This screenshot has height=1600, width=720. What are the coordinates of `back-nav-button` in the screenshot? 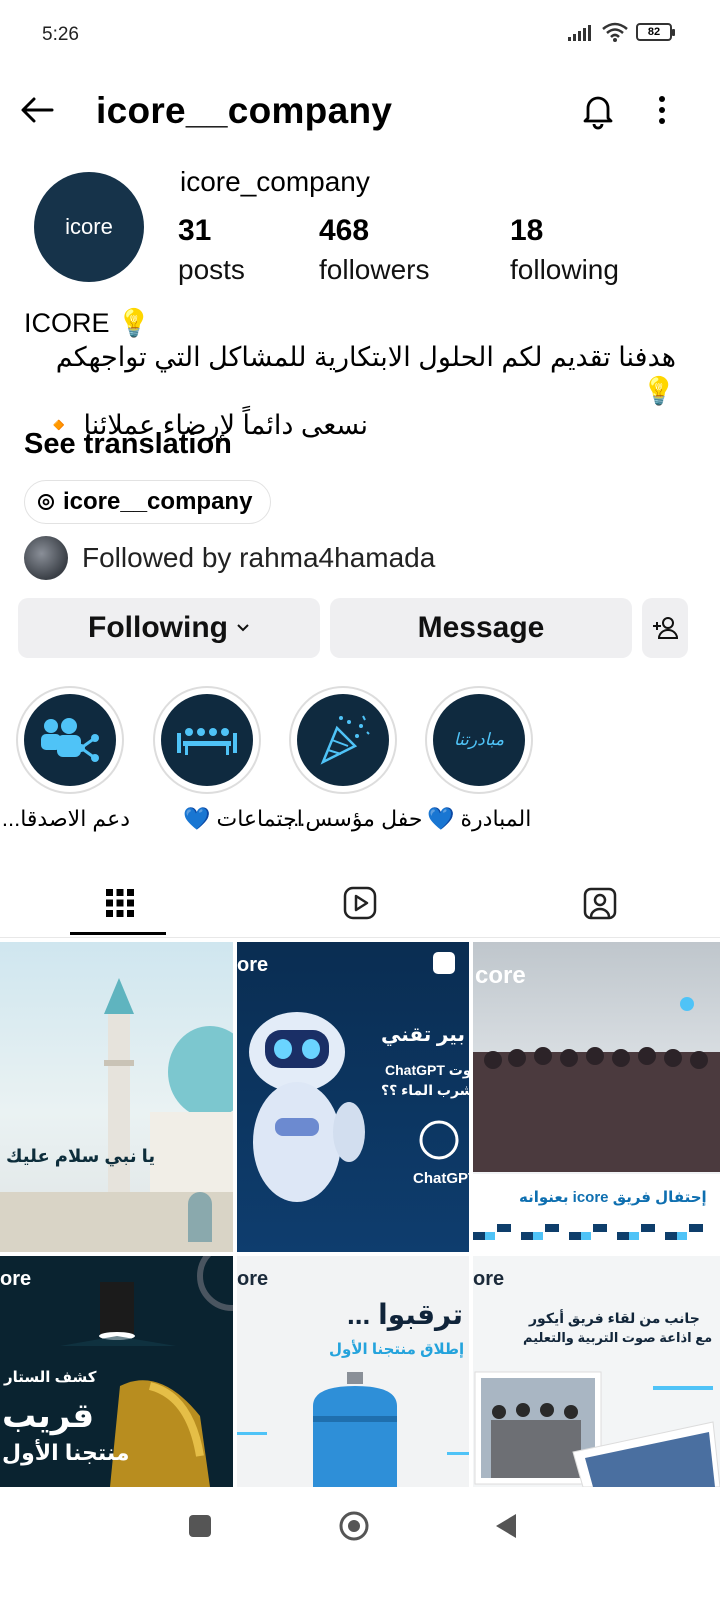 It's located at (506, 1526).